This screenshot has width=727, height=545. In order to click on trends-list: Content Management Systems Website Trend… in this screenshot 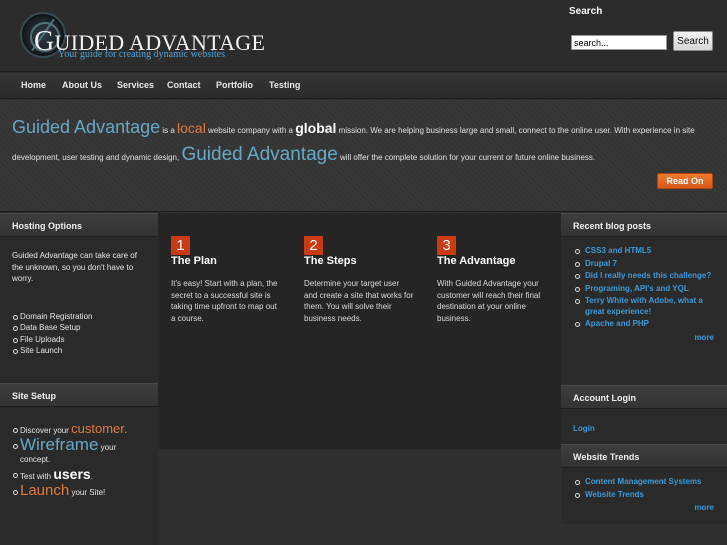, I will do `click(644, 488)`.